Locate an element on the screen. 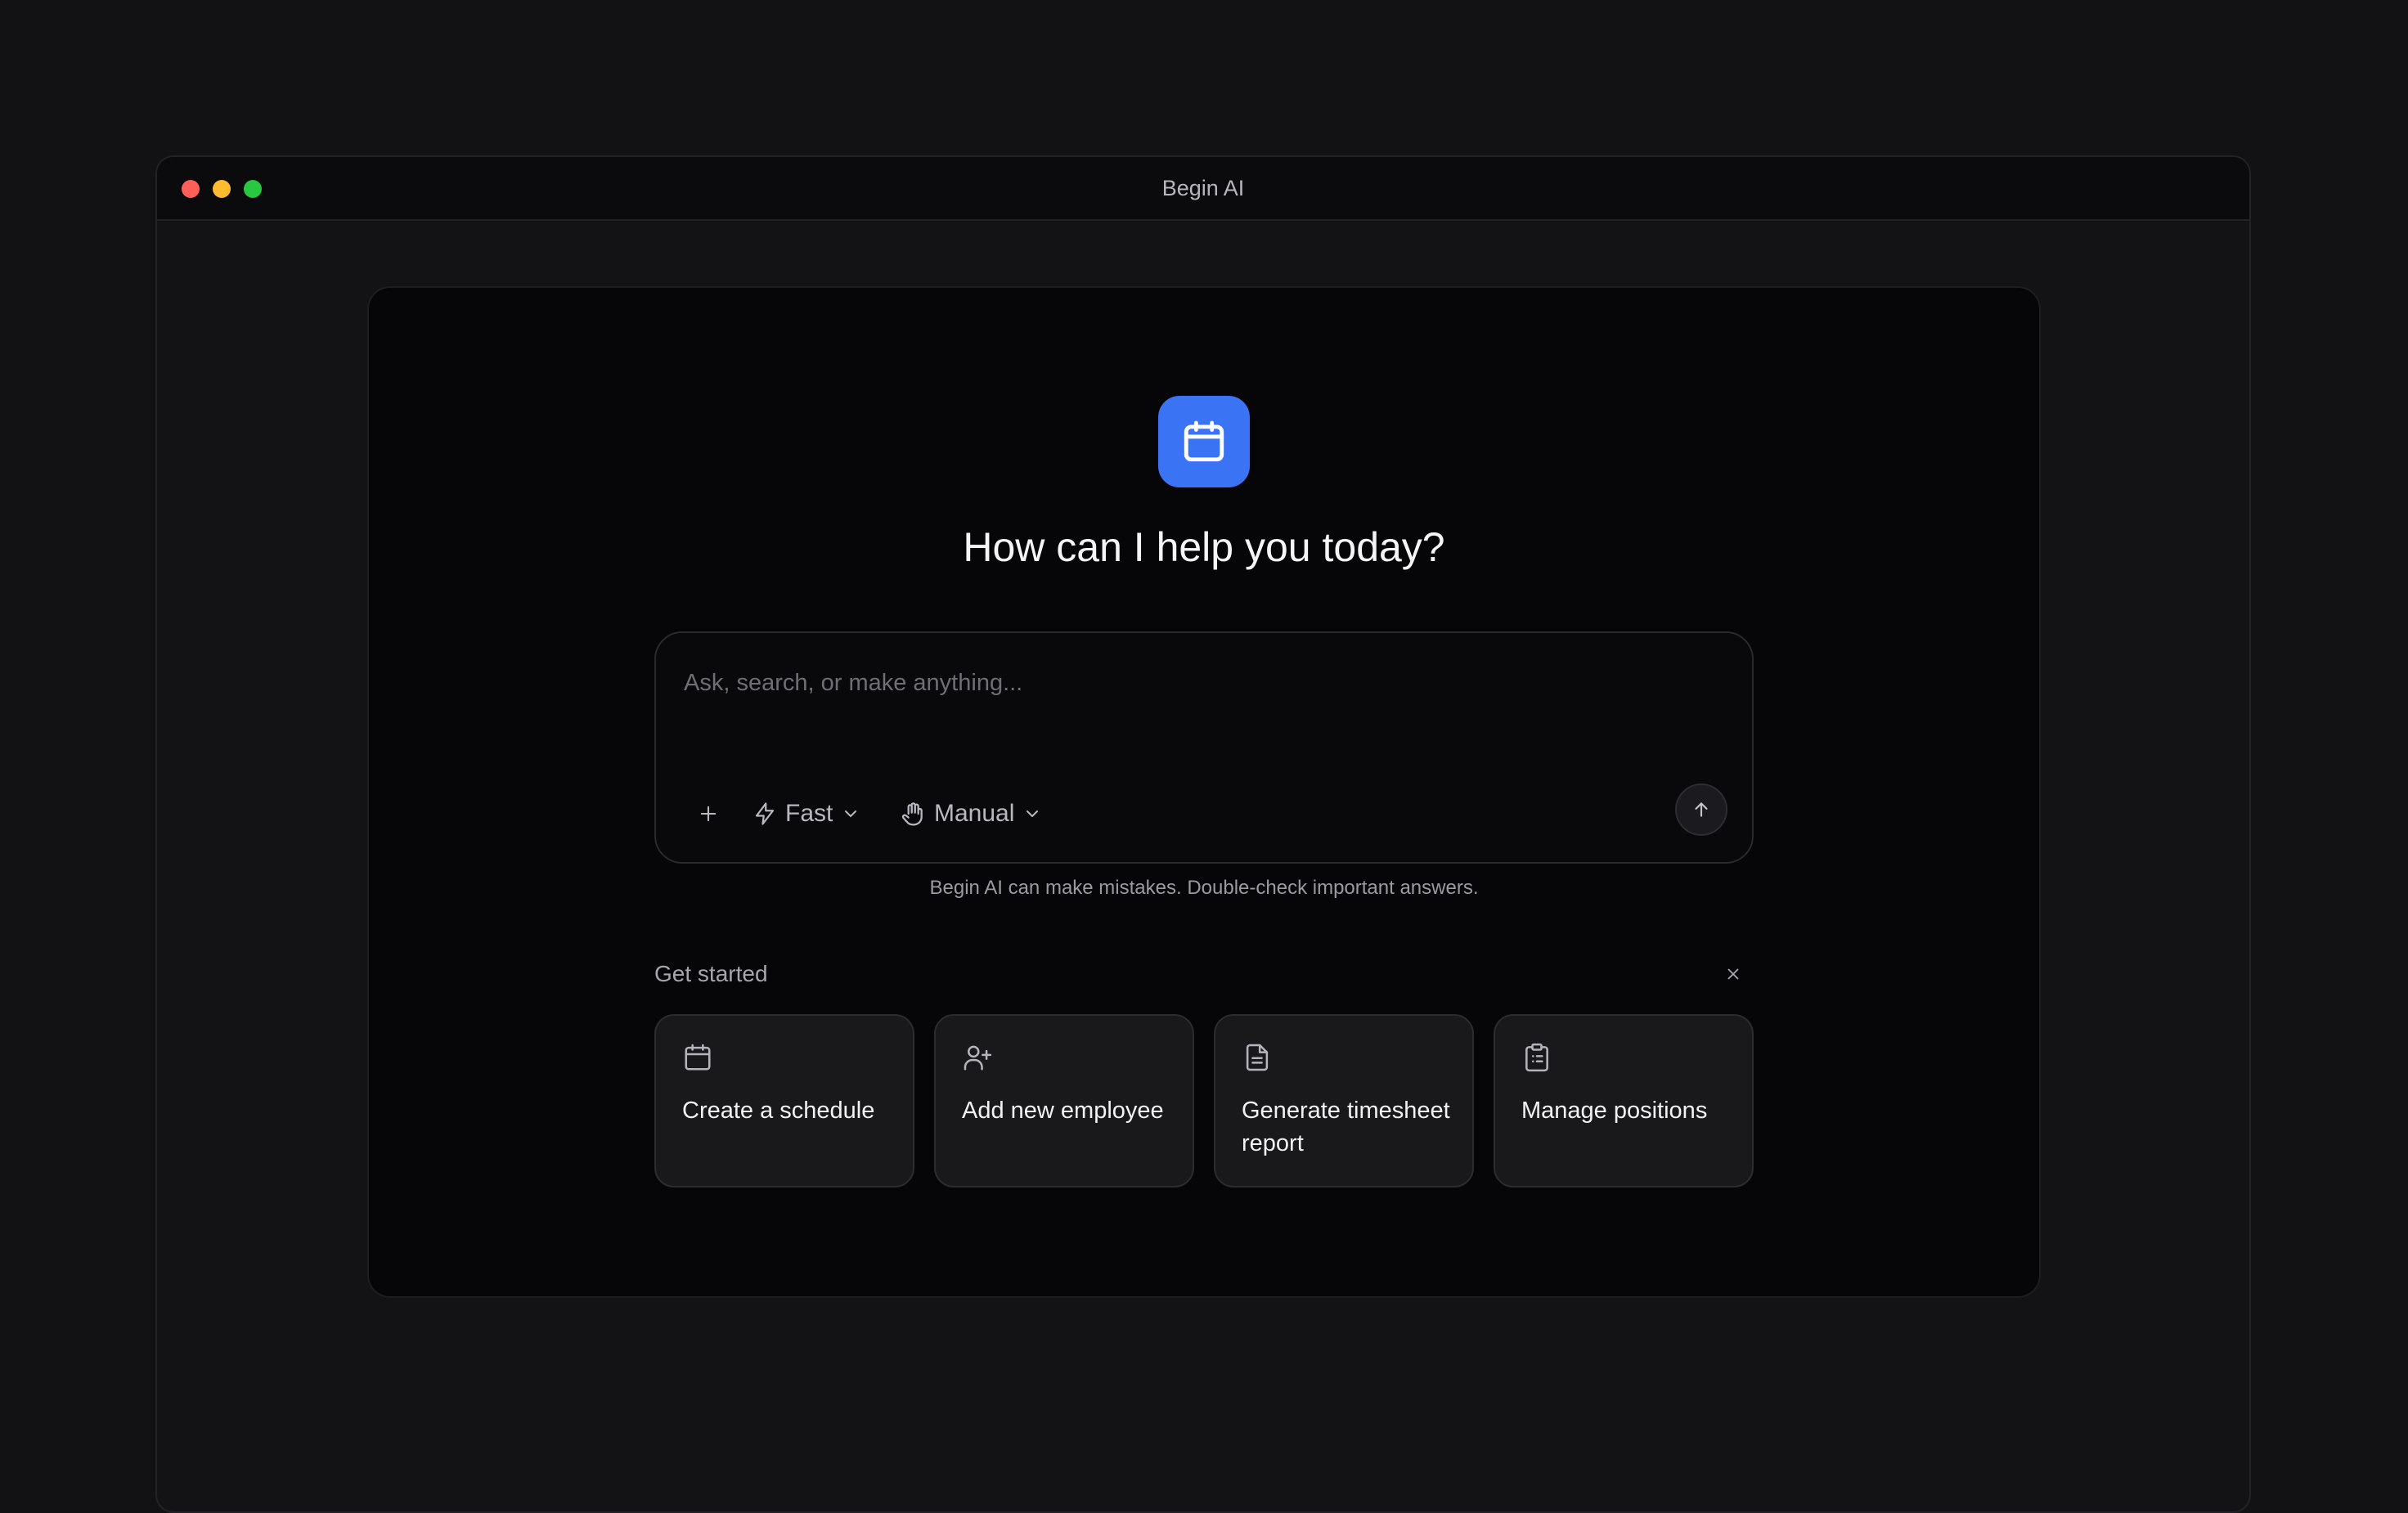 The height and width of the screenshot is (1513, 2408). mode-selector: Manual is located at coordinates (971, 813).